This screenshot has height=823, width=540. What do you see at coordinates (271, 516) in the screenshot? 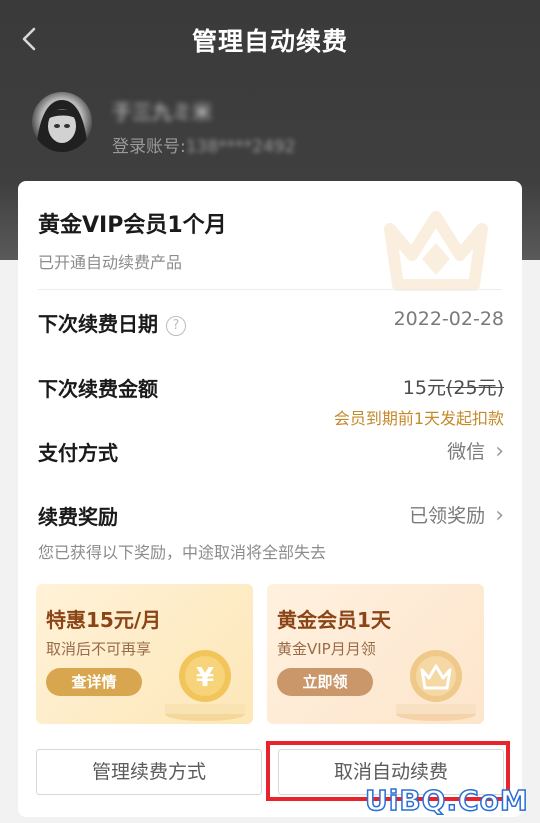
I see `renewal-reward-row: 续费奖励 已领奖励 ›` at bounding box center [271, 516].